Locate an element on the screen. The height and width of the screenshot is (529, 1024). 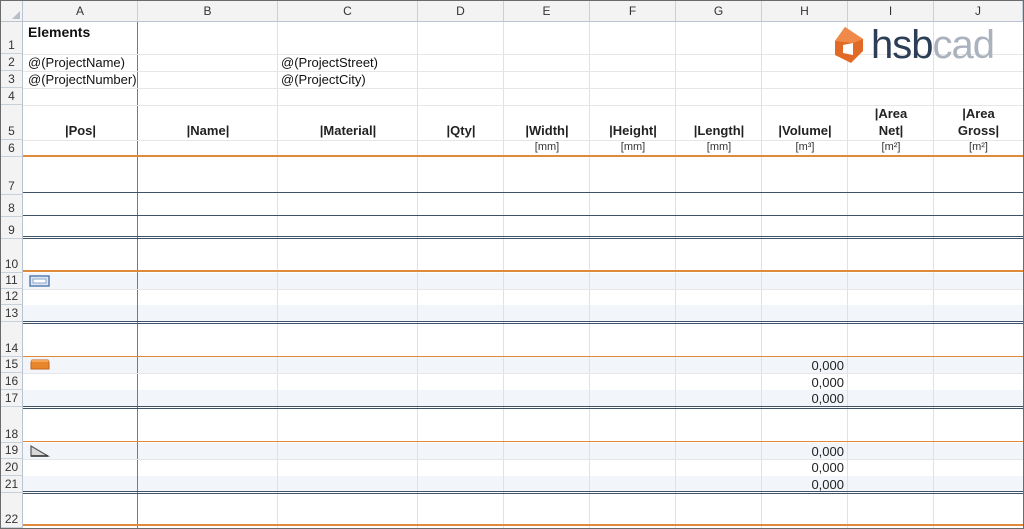
row-number: 22 is located at coordinates (11, 519).